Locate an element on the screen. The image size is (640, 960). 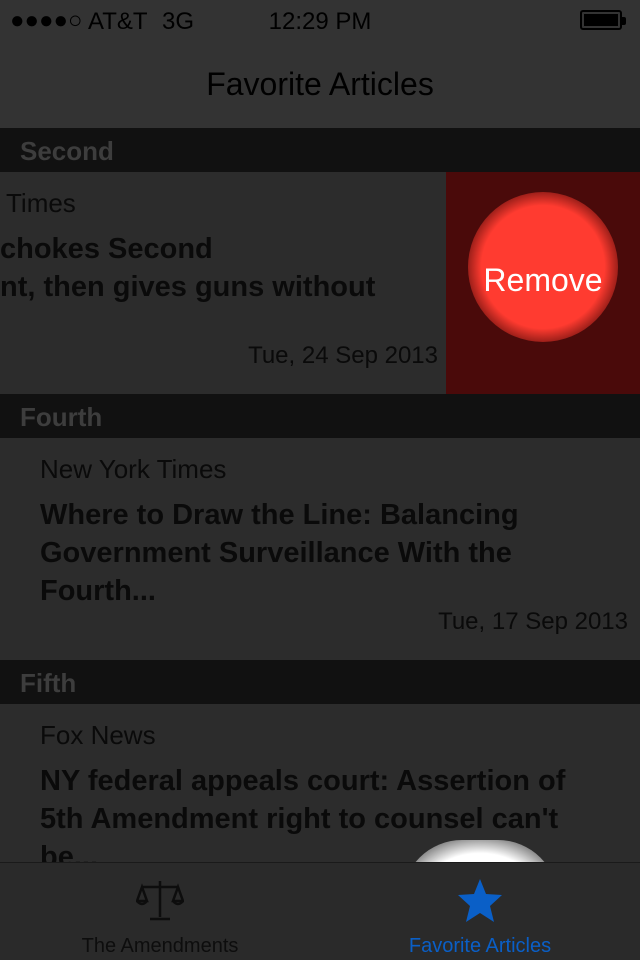
page-title: Favorite Articles is located at coordinates (320, 84).